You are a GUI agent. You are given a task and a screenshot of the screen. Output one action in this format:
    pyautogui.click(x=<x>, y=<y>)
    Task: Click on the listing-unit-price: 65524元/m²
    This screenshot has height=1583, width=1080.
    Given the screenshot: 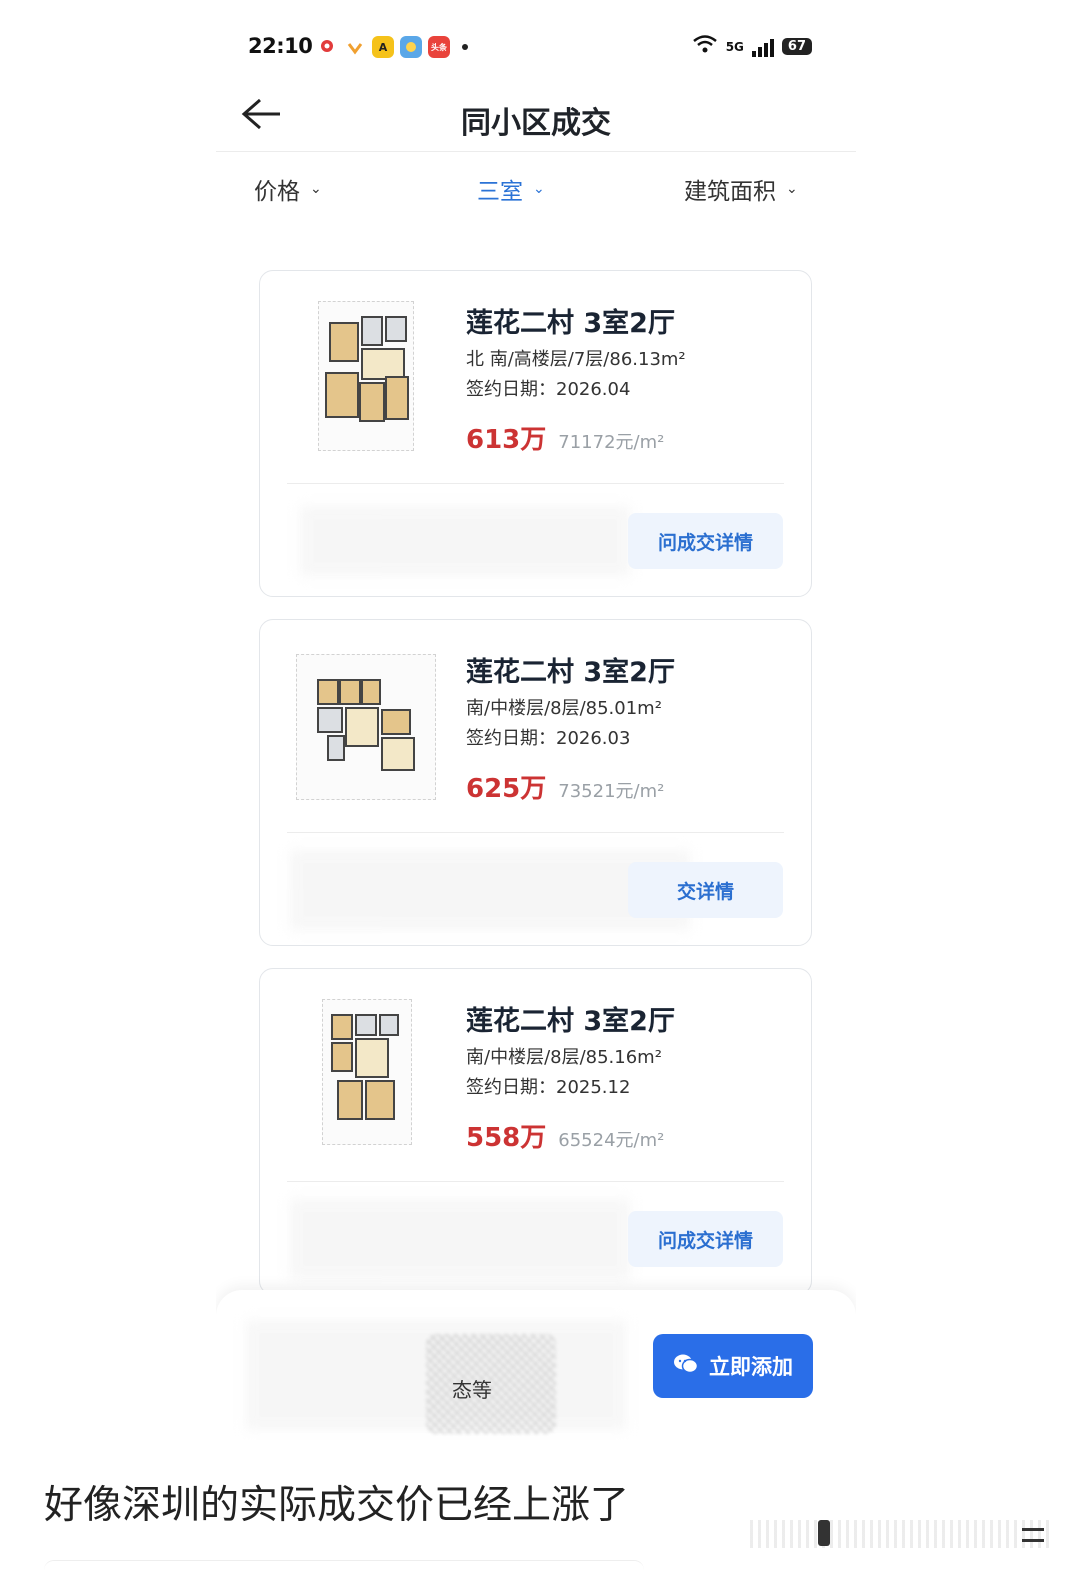 What is the action you would take?
    pyautogui.click(x=611, y=1140)
    